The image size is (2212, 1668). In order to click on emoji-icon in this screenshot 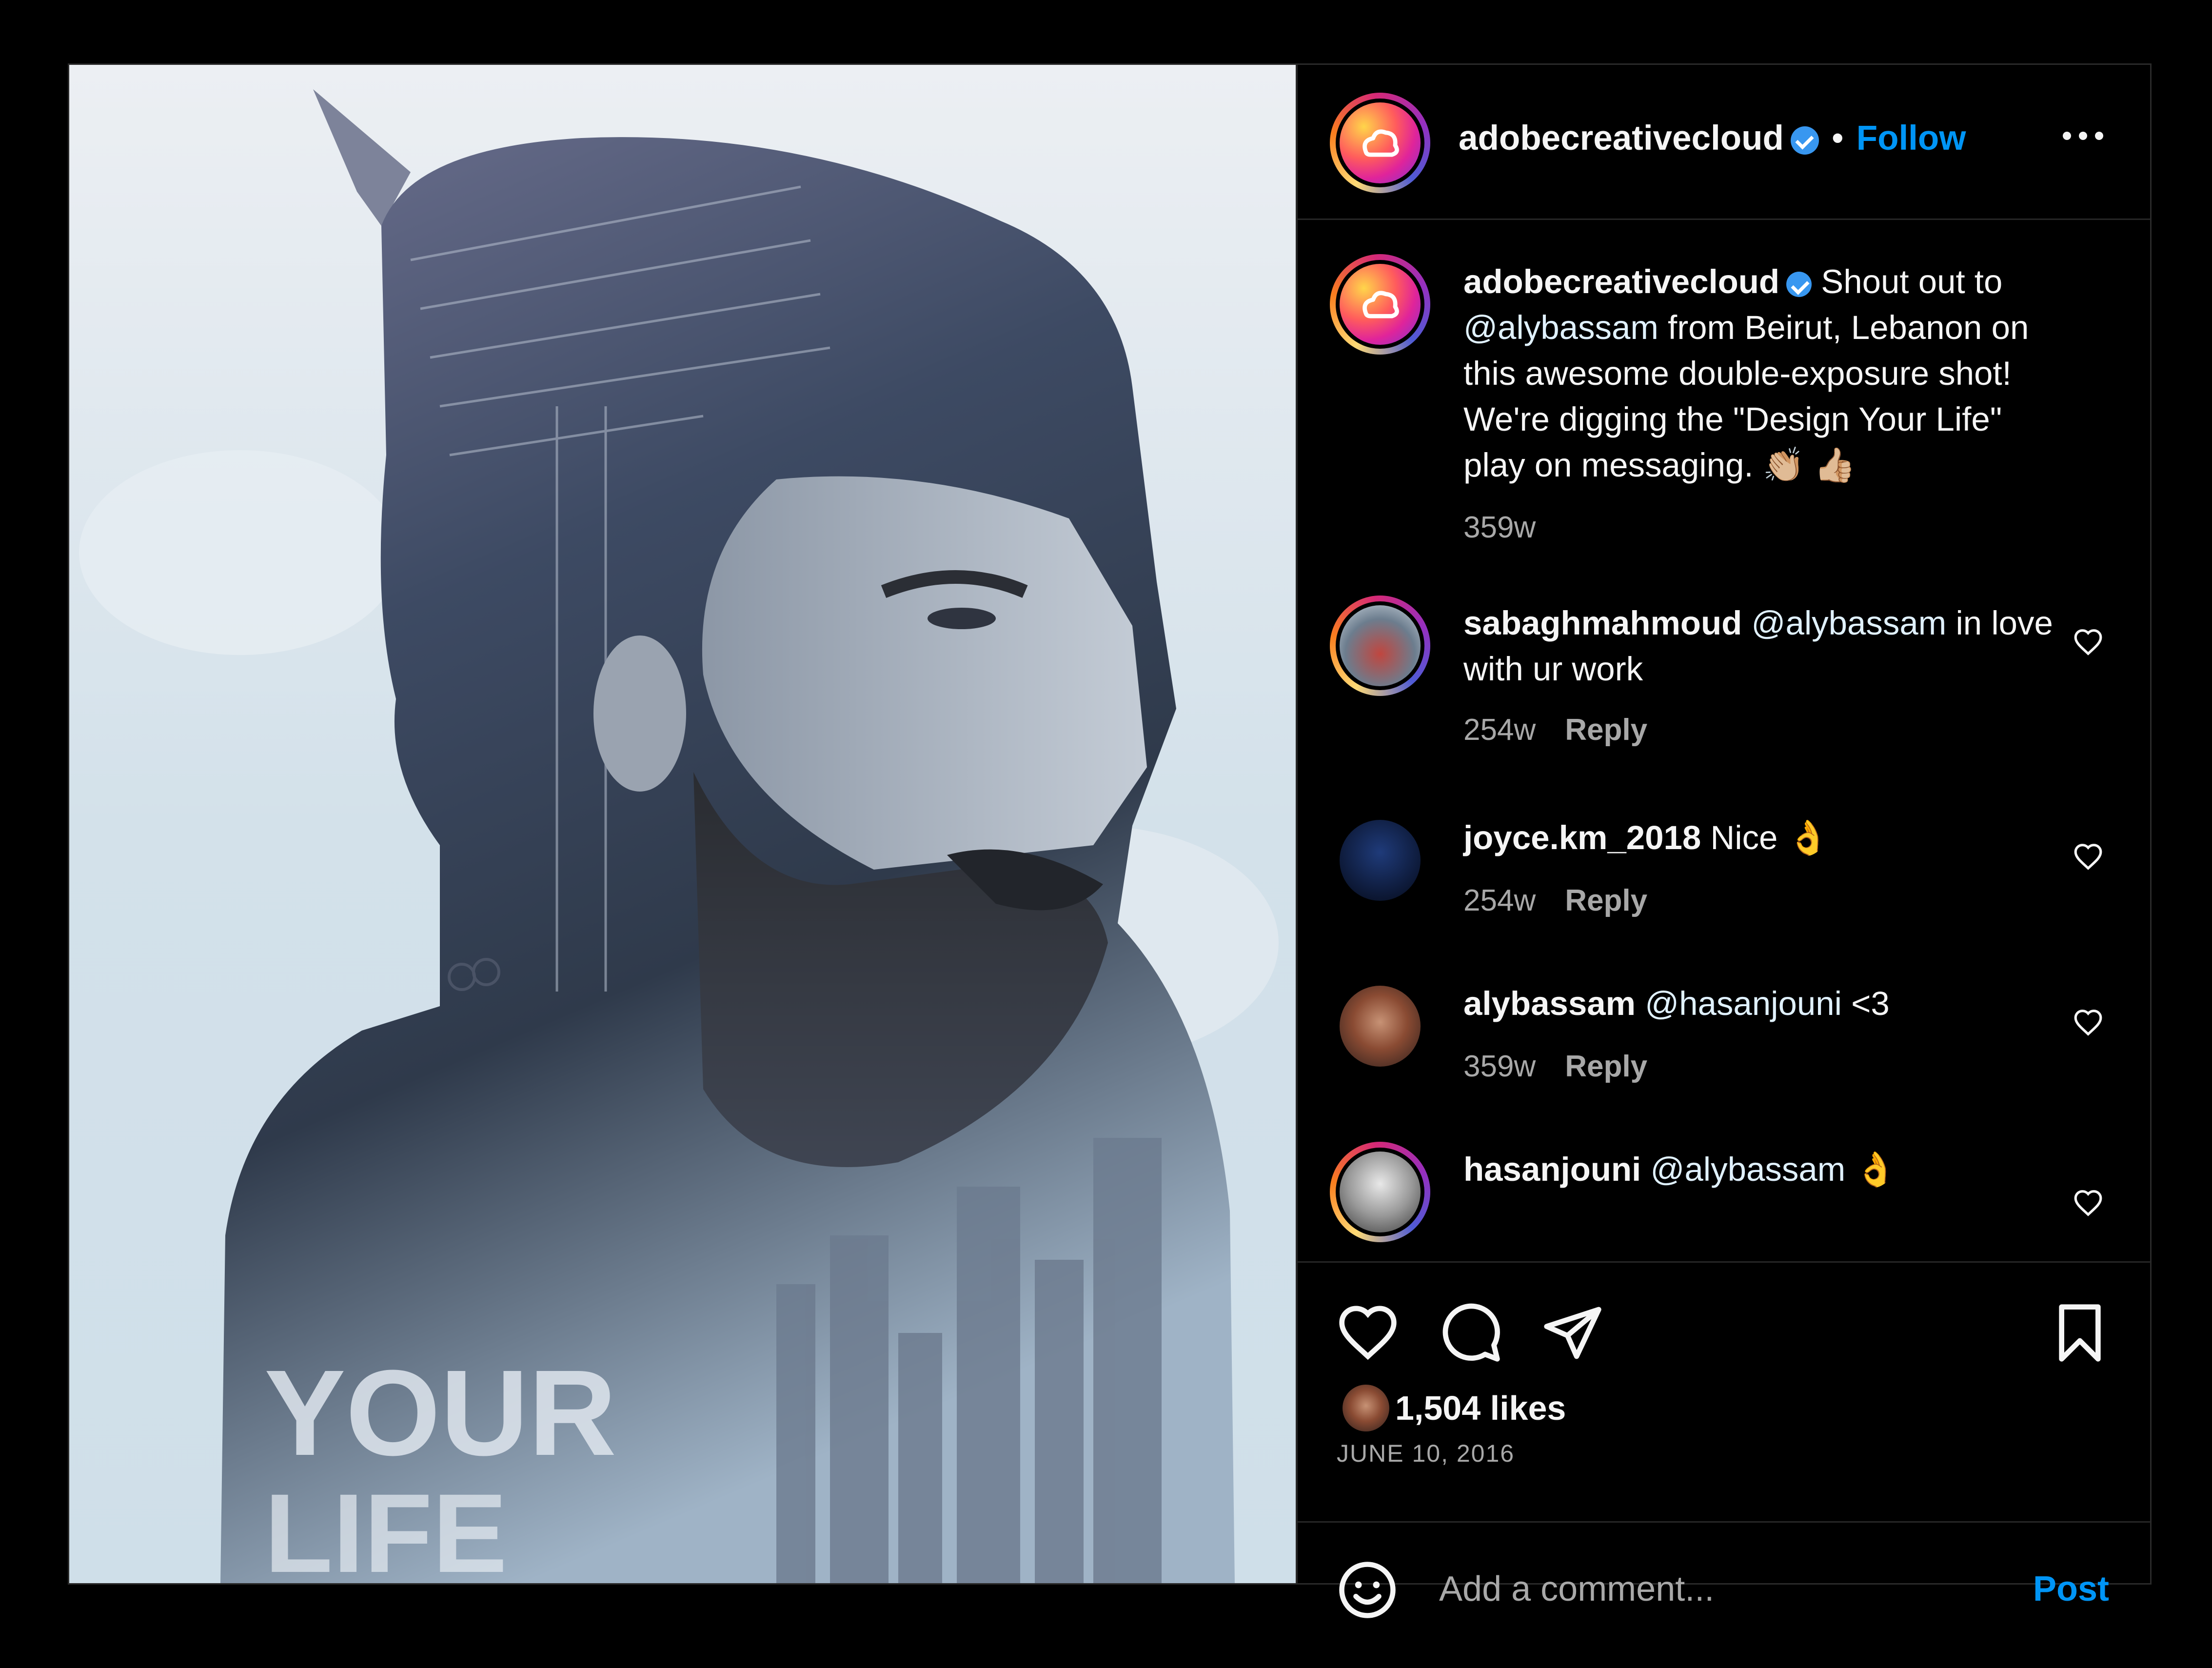, I will do `click(1367, 1590)`.